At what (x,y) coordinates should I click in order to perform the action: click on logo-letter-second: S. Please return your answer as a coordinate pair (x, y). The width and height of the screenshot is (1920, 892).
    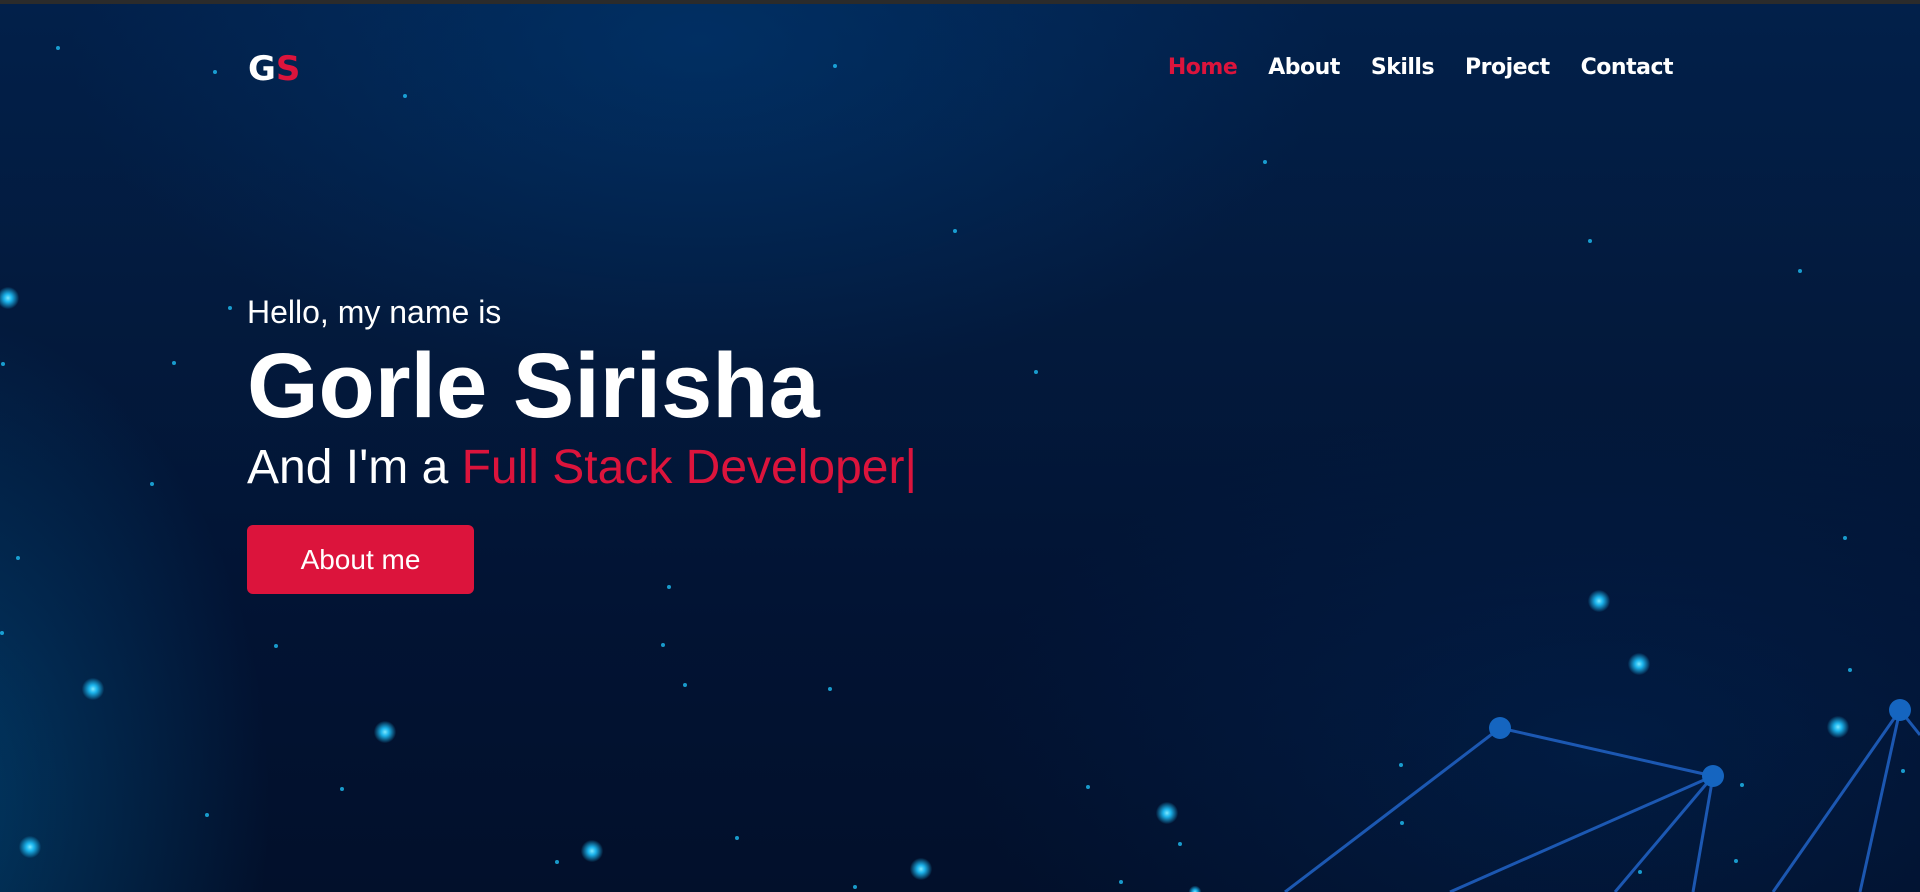
    Looking at the image, I should click on (288, 69).